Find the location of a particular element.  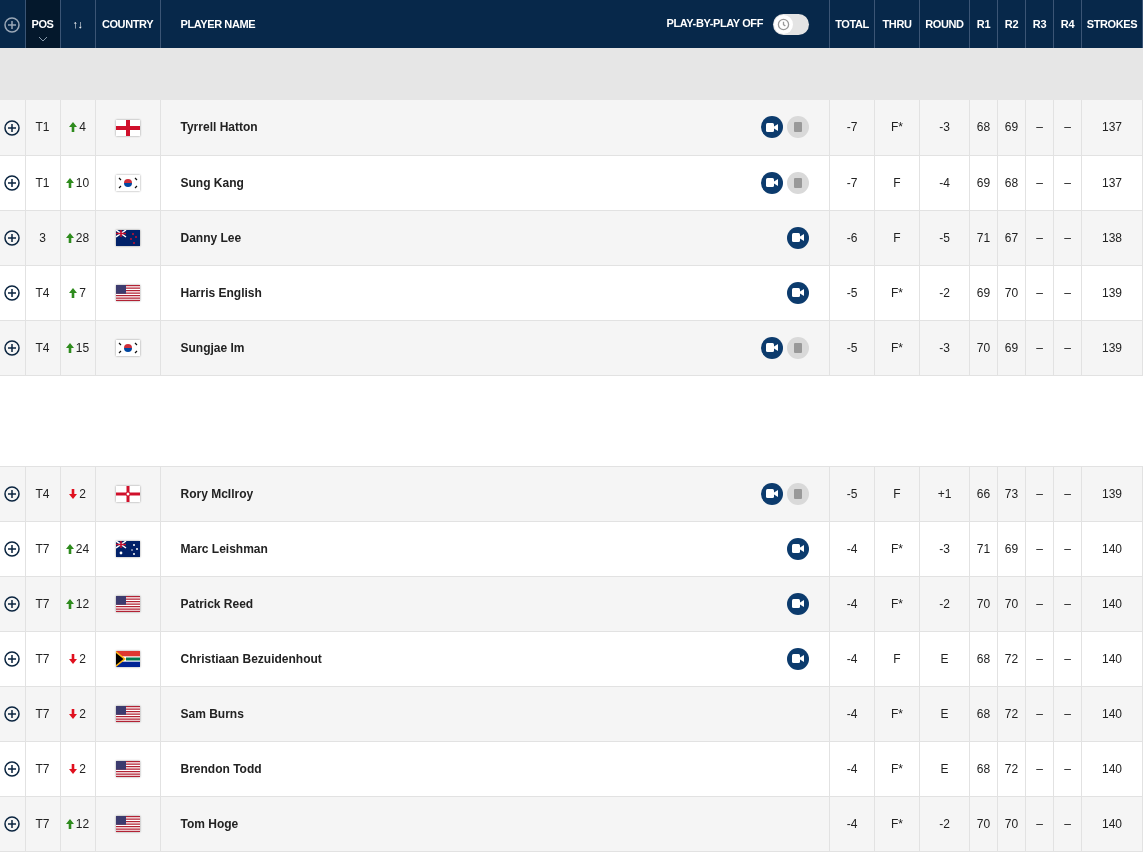

player-name: Danny Lee is located at coordinates (211, 237).